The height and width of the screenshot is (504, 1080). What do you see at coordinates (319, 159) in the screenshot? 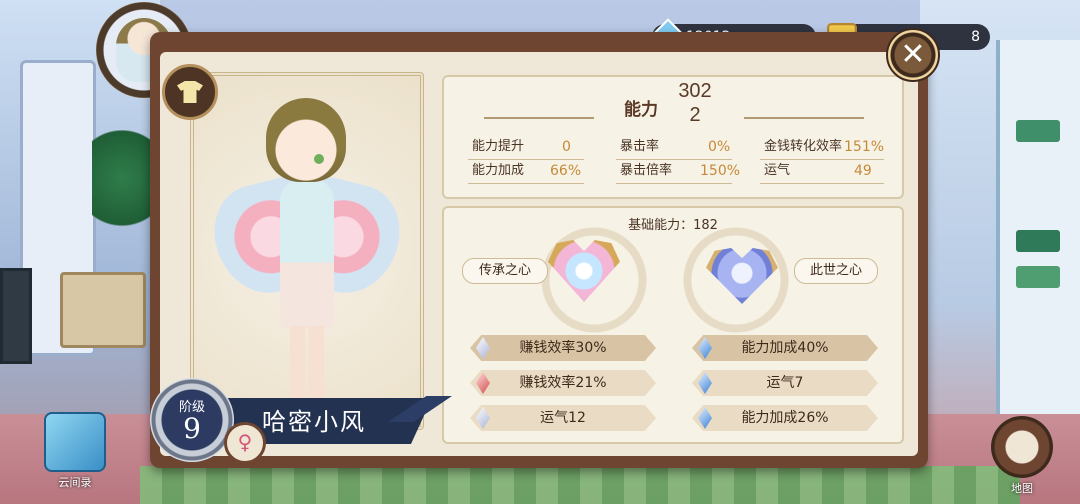
I see `character-eye` at bounding box center [319, 159].